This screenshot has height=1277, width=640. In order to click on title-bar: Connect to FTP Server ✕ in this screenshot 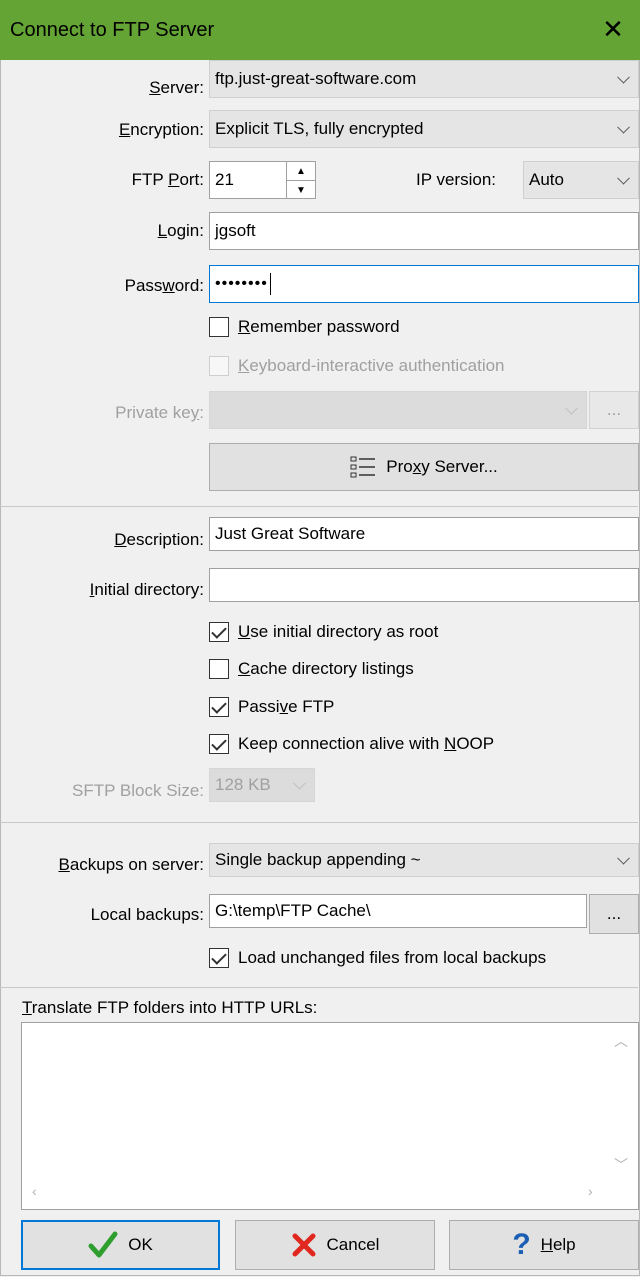, I will do `click(320, 30)`.